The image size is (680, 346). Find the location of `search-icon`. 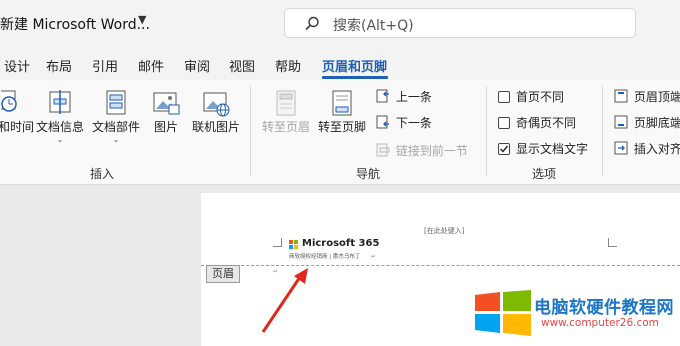

search-icon is located at coordinates (312, 23).